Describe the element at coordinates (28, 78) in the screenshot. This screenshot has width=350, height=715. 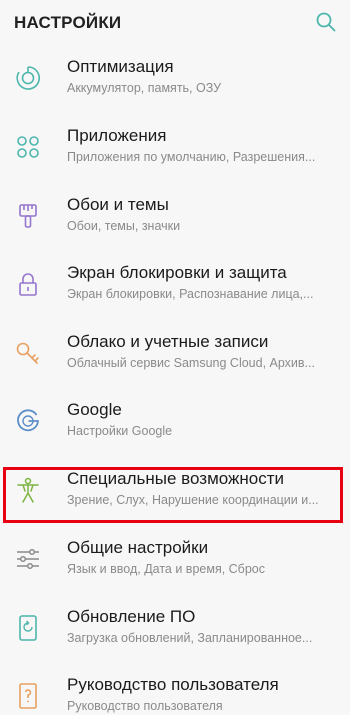
I see `optimization-icon` at that location.